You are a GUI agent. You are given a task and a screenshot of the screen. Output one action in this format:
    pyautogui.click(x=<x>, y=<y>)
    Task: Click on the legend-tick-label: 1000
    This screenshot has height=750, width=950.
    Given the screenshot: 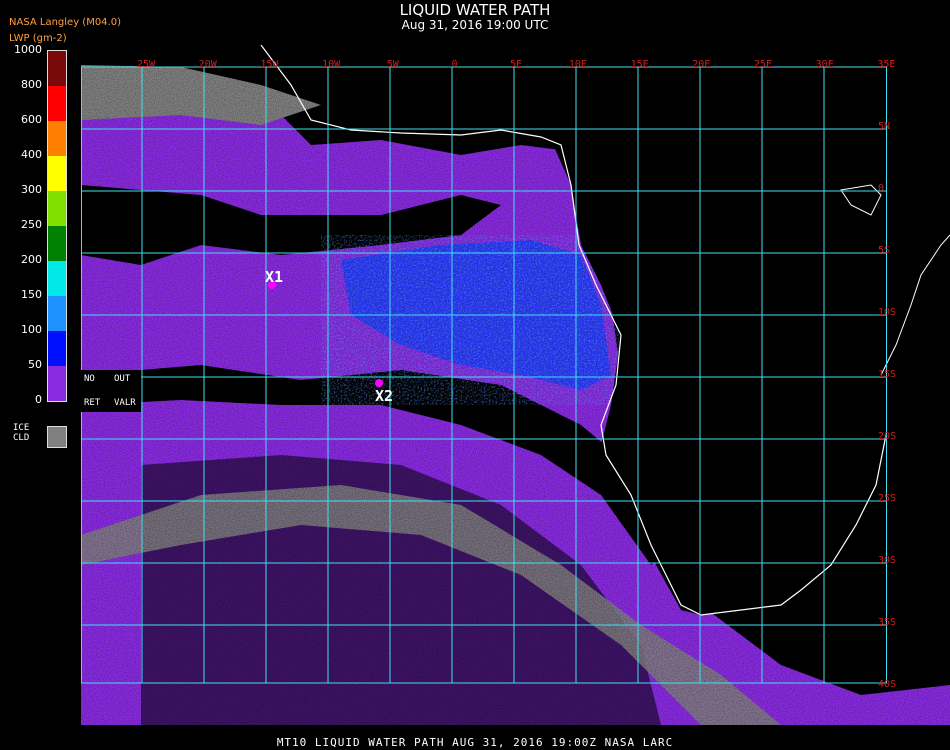 What is the action you would take?
    pyautogui.click(x=28, y=49)
    